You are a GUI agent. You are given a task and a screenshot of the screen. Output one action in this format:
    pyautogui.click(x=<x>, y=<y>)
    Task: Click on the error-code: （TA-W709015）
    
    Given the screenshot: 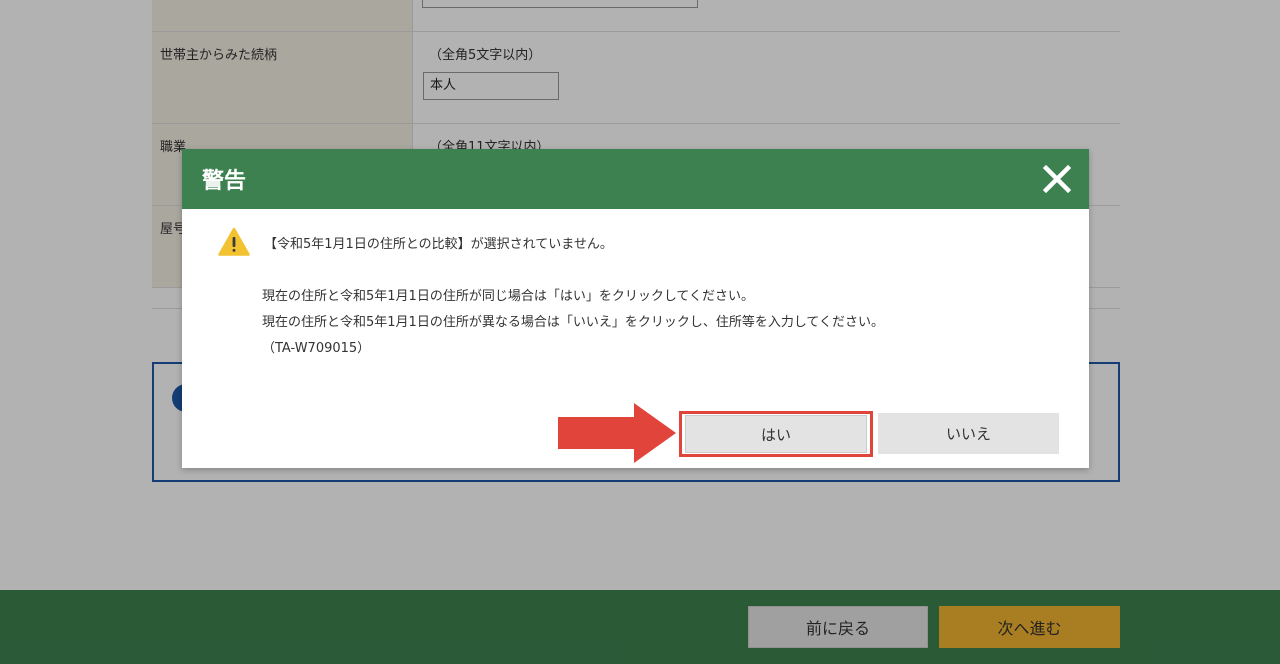 What is the action you would take?
    pyautogui.click(x=316, y=348)
    